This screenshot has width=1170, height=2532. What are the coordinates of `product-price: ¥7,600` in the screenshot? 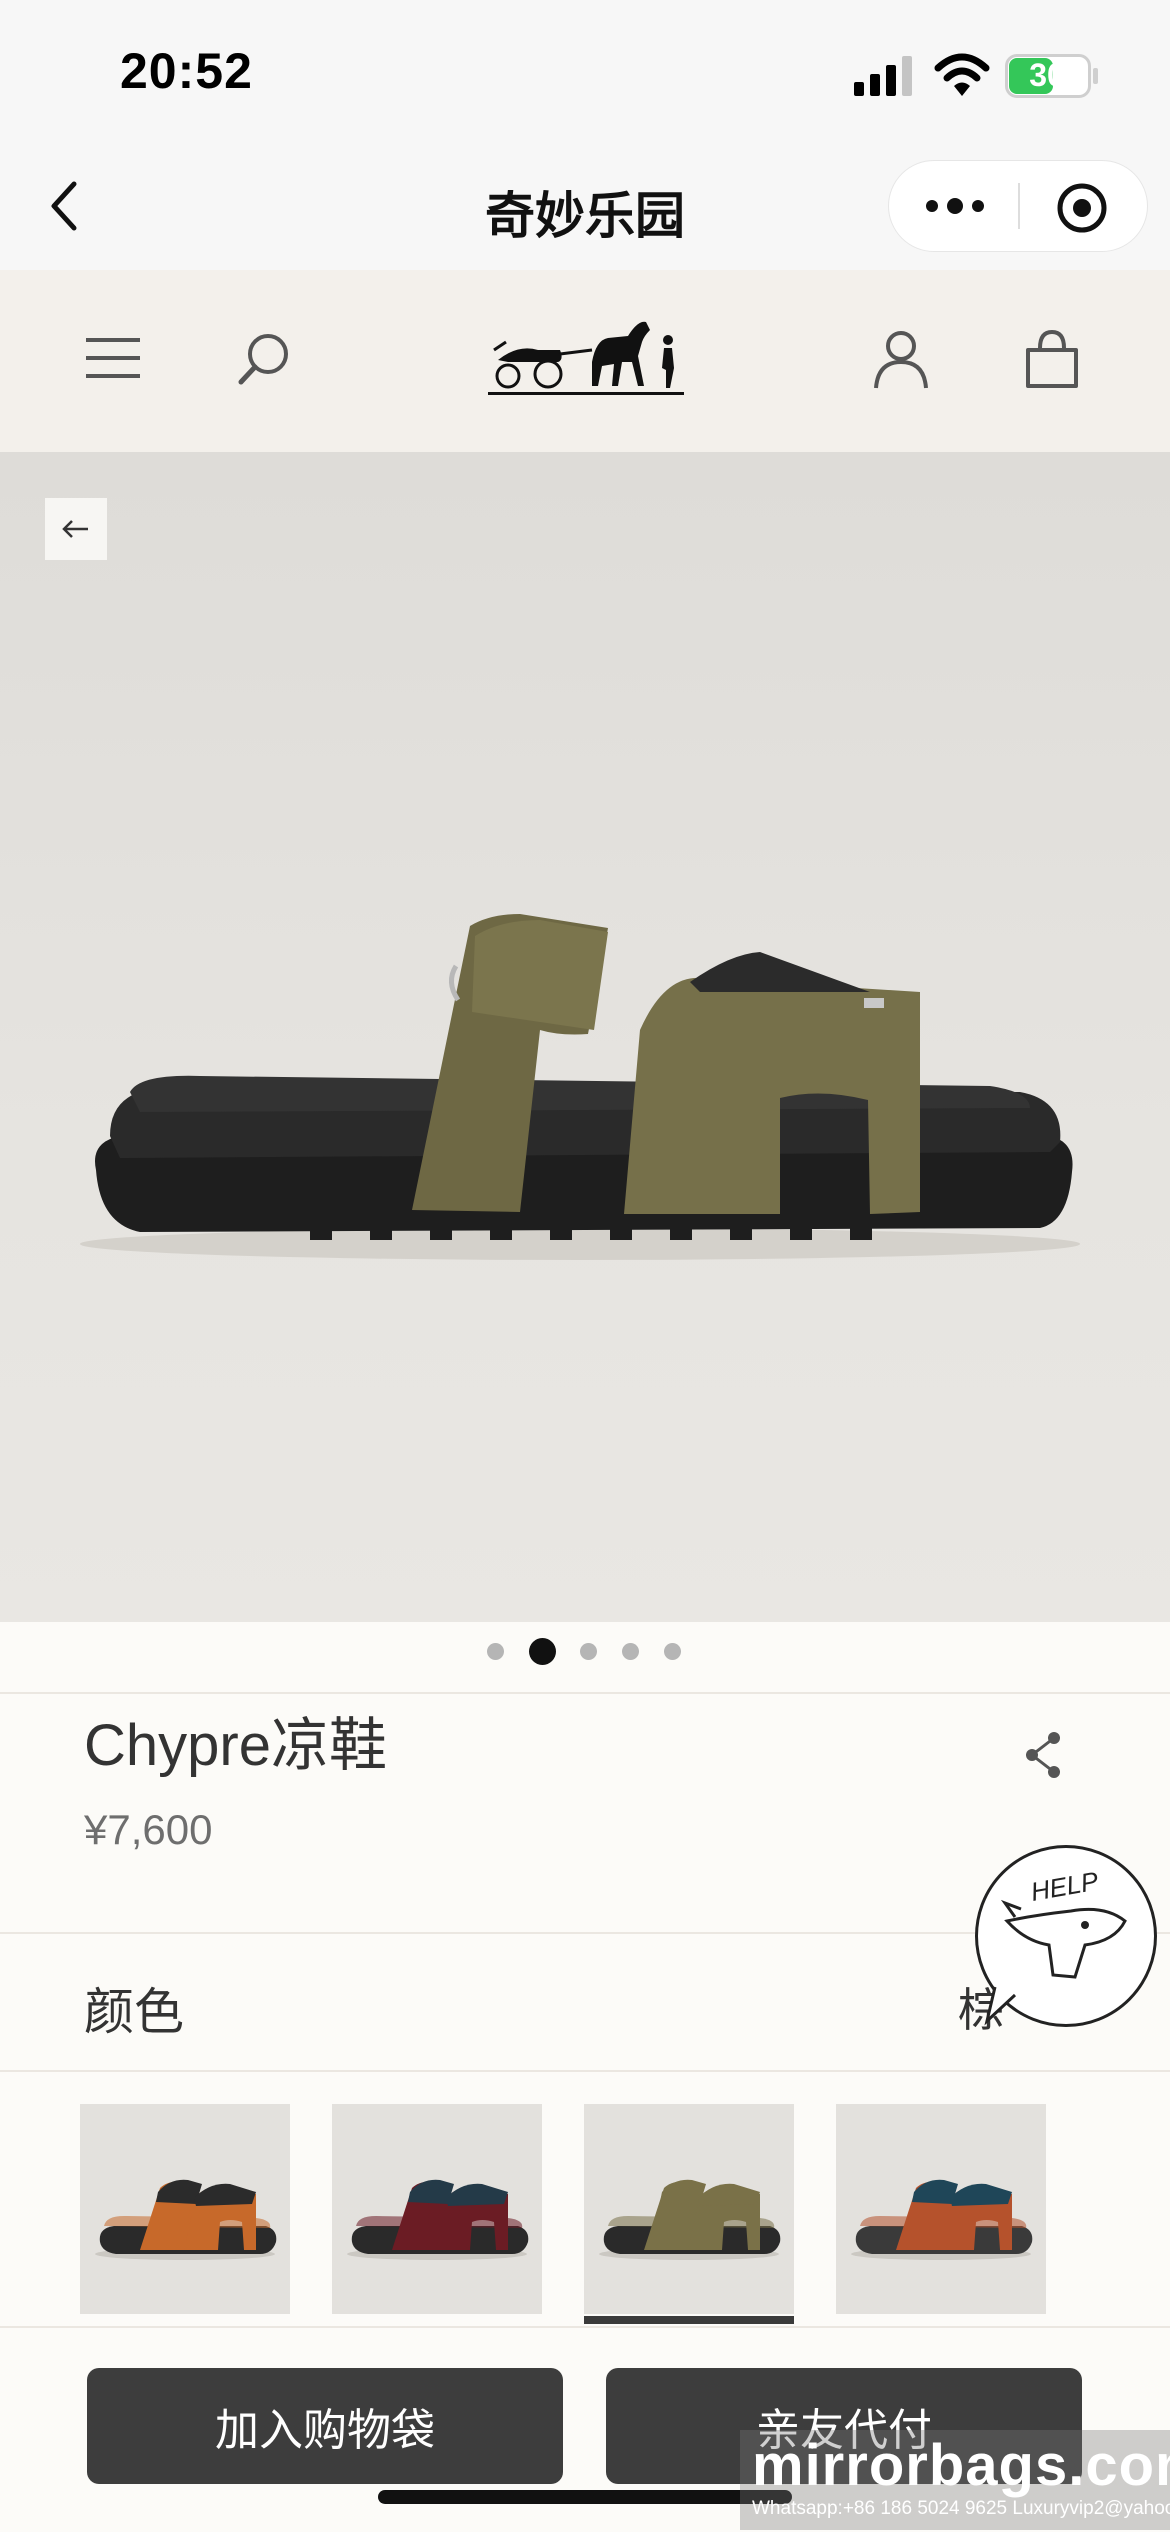 It's located at (148, 1829).